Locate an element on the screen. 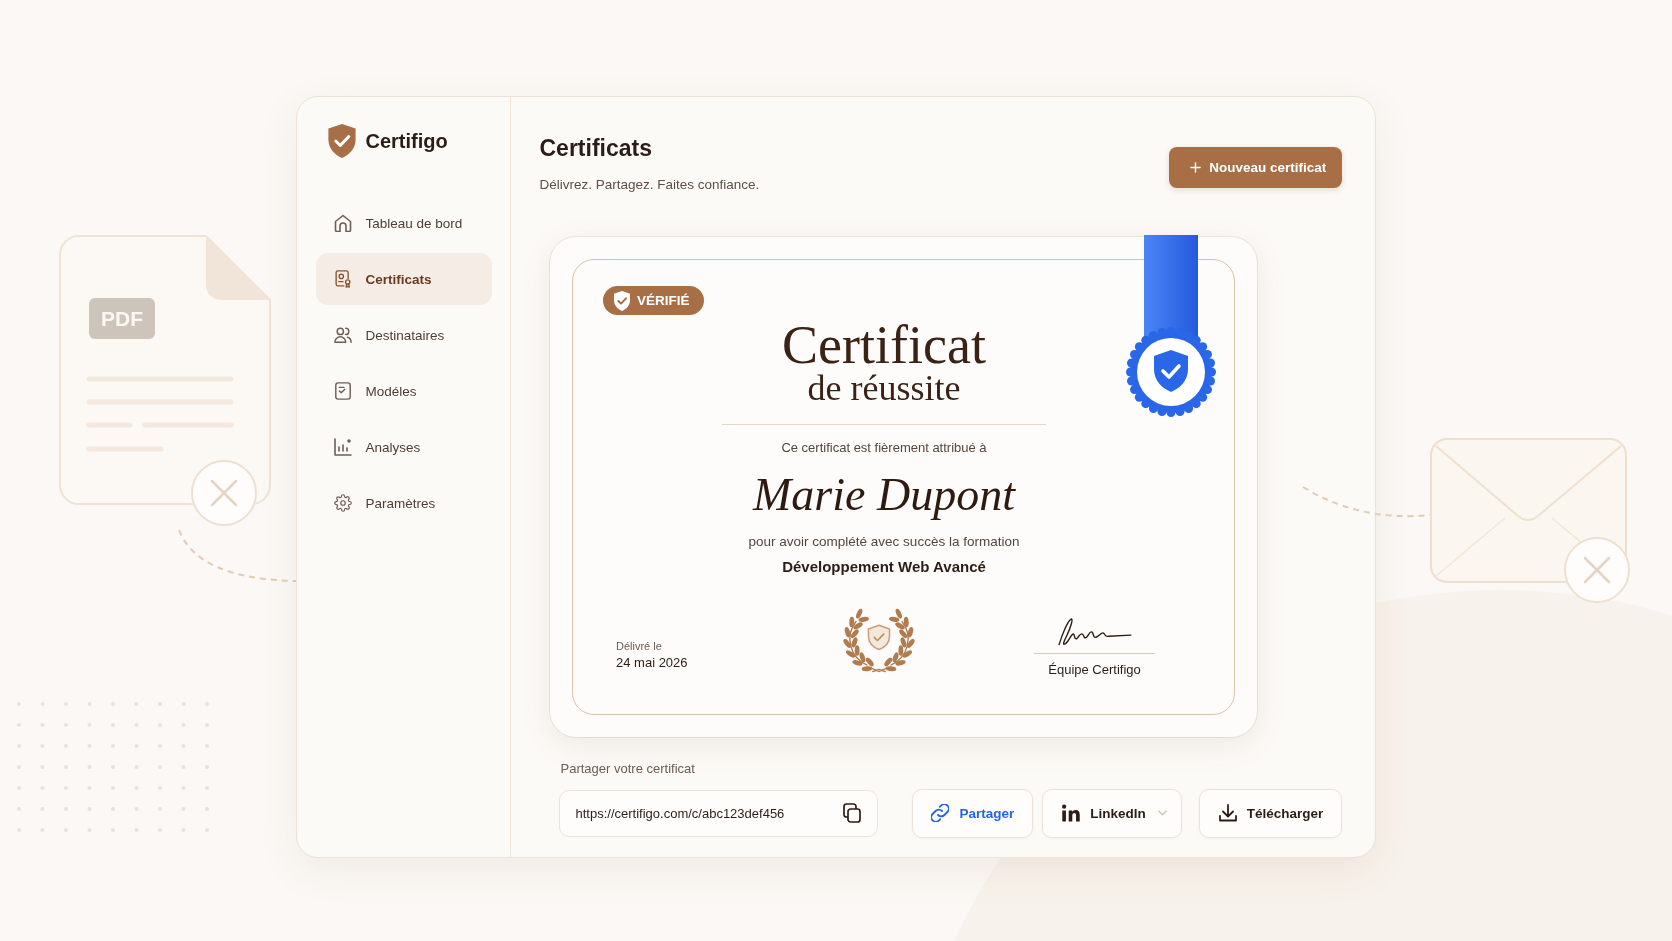  badge-label: VÉRIFIÉ is located at coordinates (663, 300).